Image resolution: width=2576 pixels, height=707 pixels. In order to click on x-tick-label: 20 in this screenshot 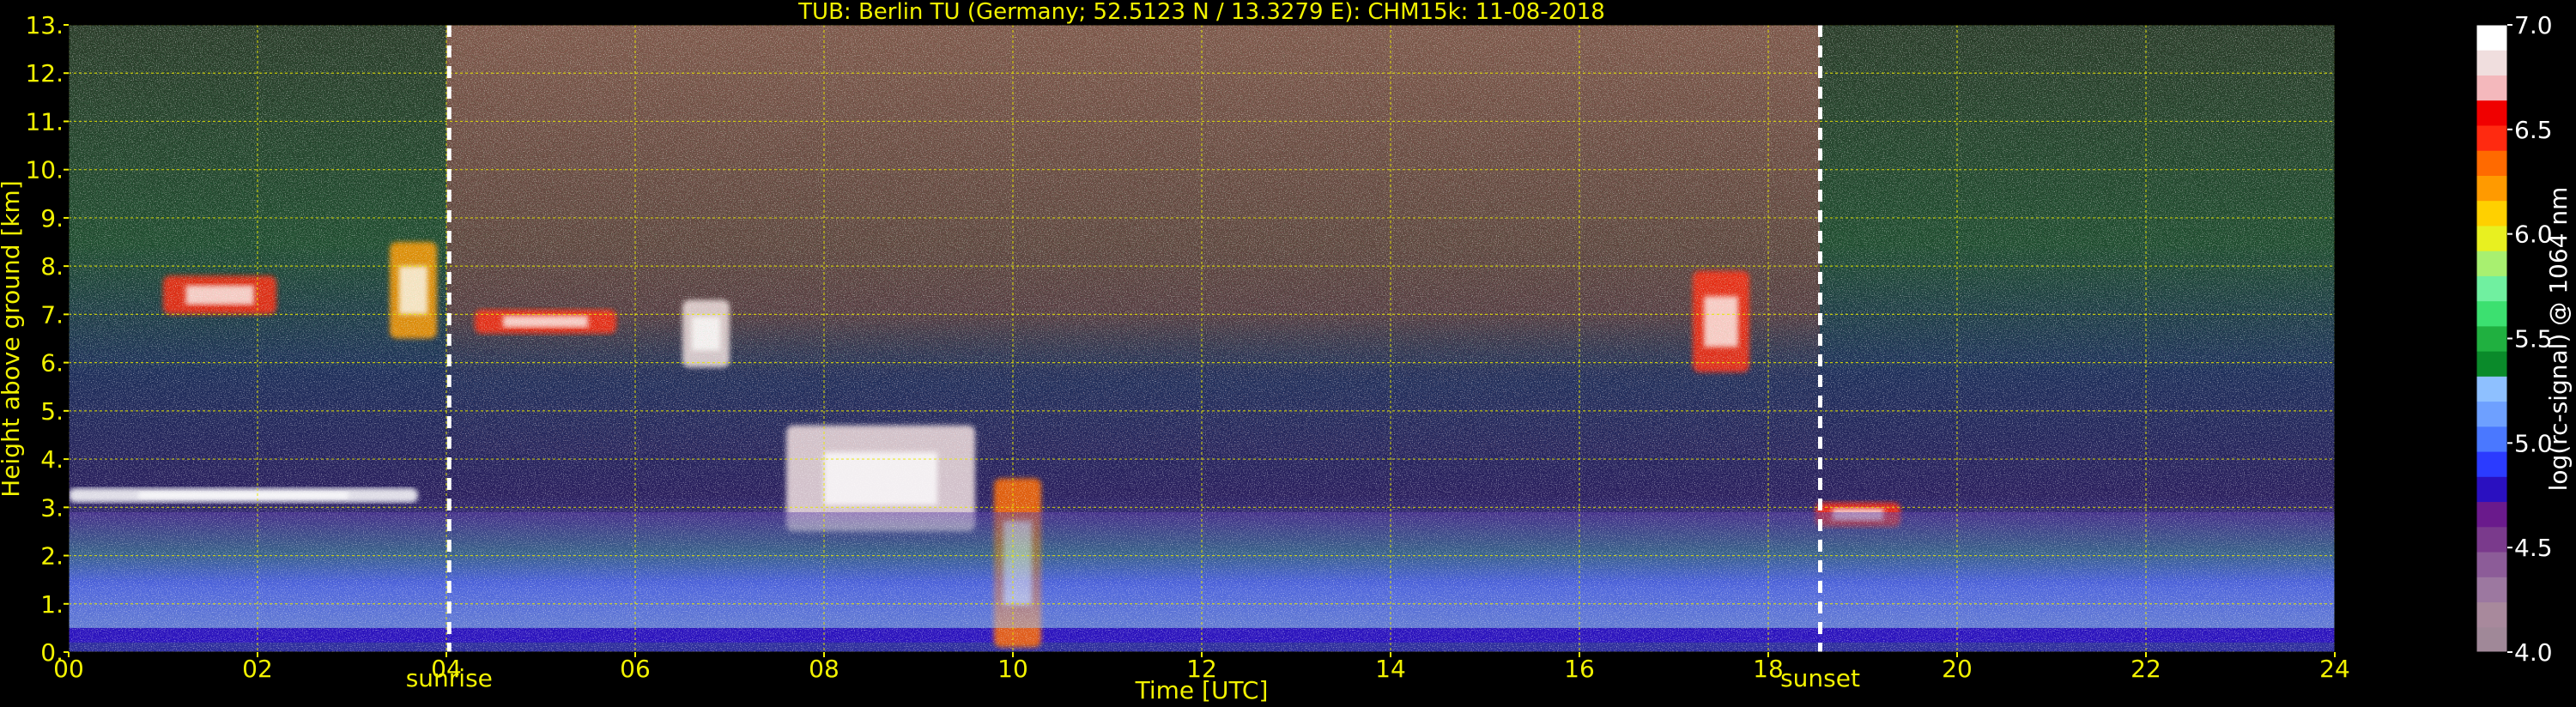, I will do `click(1957, 669)`.